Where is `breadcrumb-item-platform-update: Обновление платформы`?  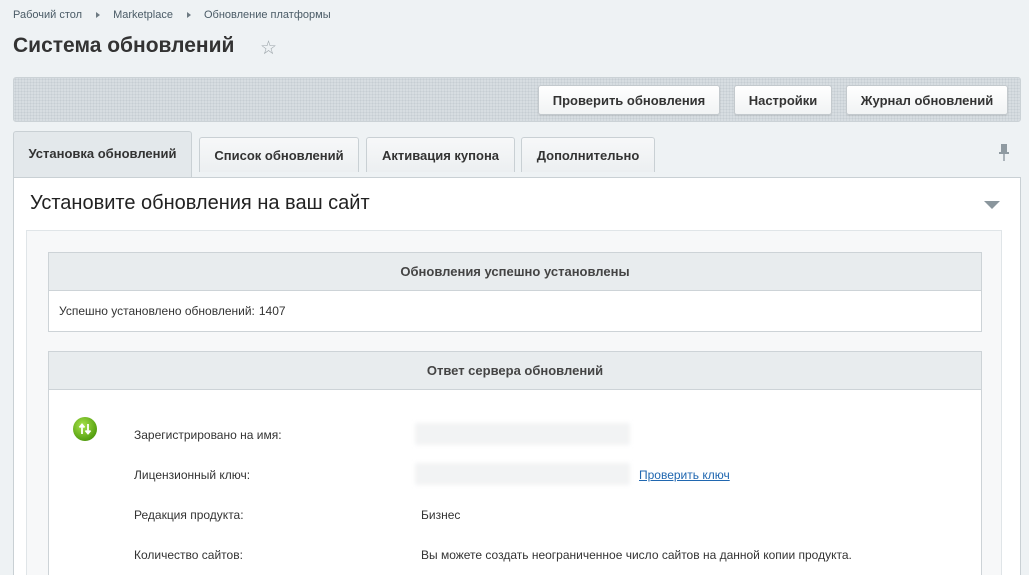
breadcrumb-item-platform-update: Обновление платформы is located at coordinates (267, 15).